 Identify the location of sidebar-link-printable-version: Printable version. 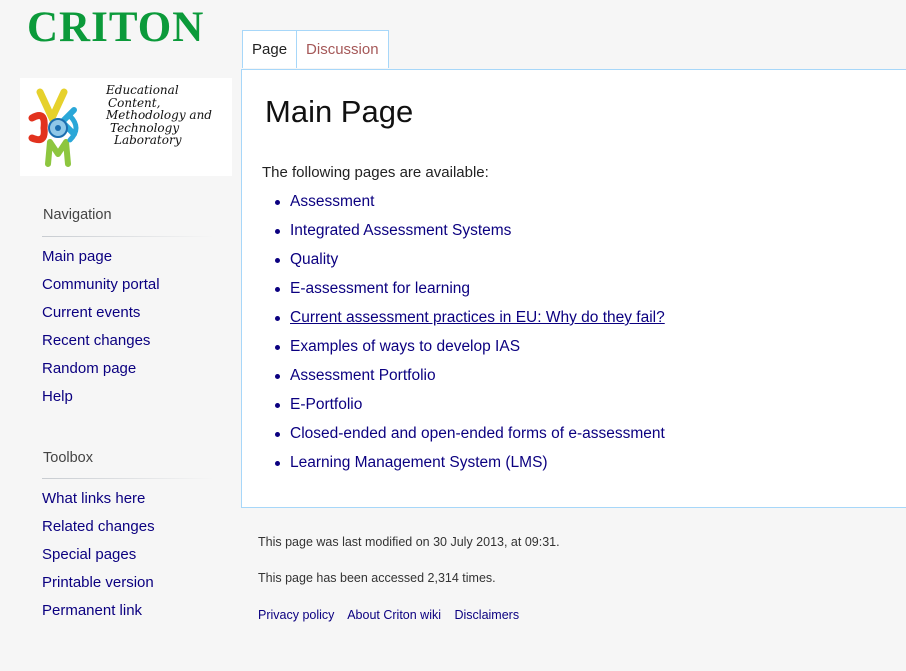
(98, 582).